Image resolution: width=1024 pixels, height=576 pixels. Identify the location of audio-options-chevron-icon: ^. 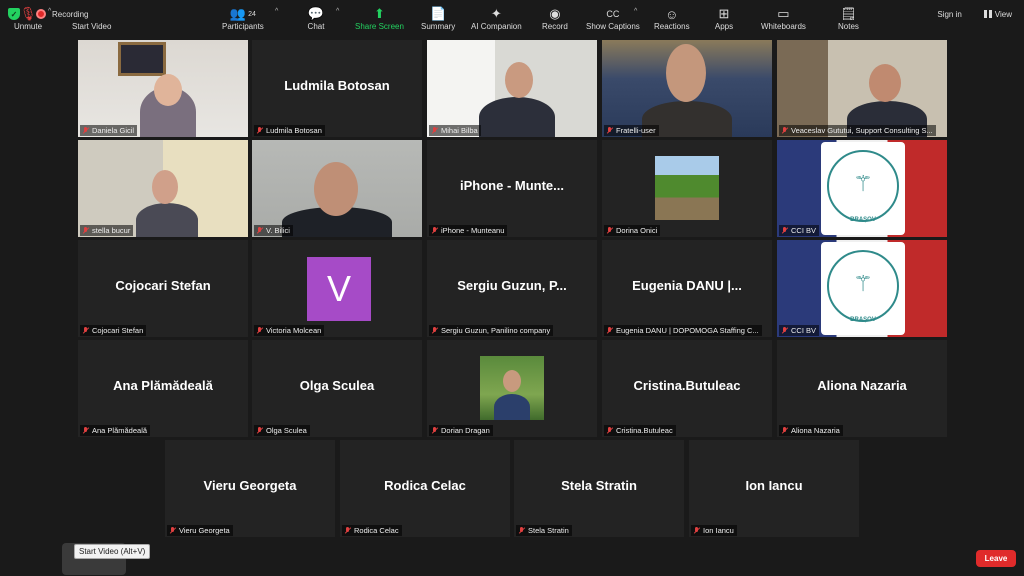
(49, 11).